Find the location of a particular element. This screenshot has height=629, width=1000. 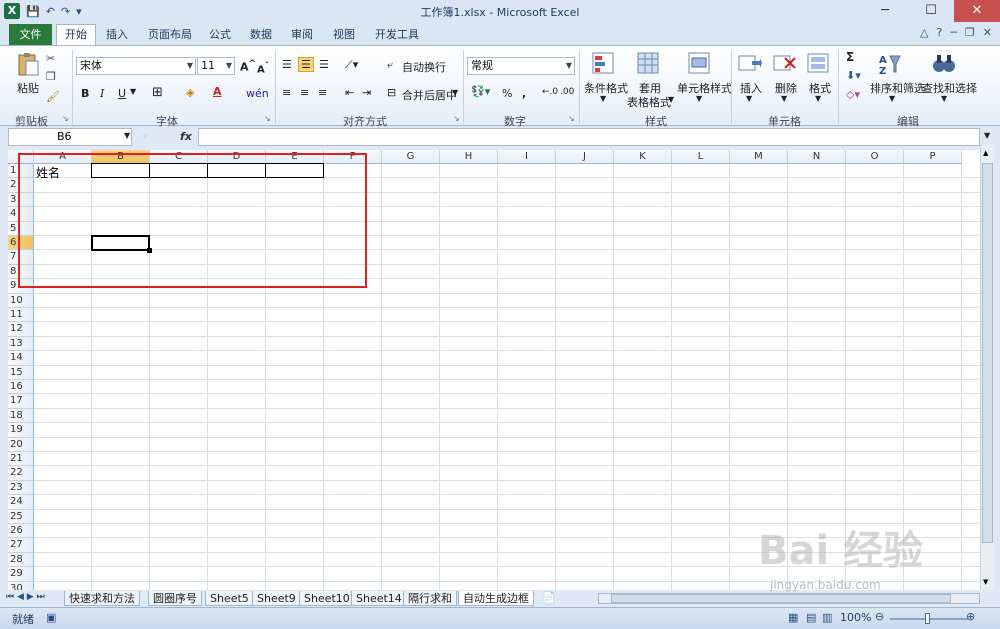

row-header-24: 24 is located at coordinates (21, 502).